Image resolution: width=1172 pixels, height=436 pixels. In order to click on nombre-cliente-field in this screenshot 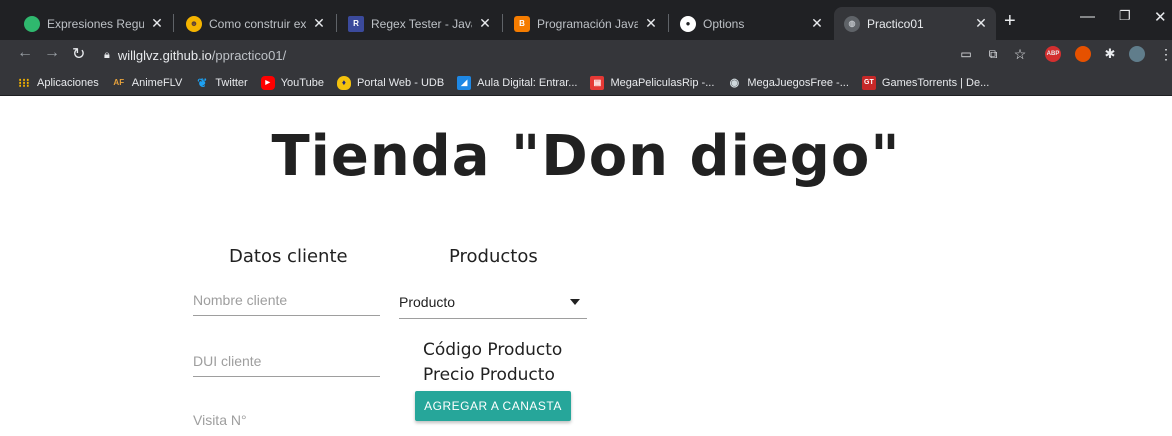, I will do `click(286, 301)`.